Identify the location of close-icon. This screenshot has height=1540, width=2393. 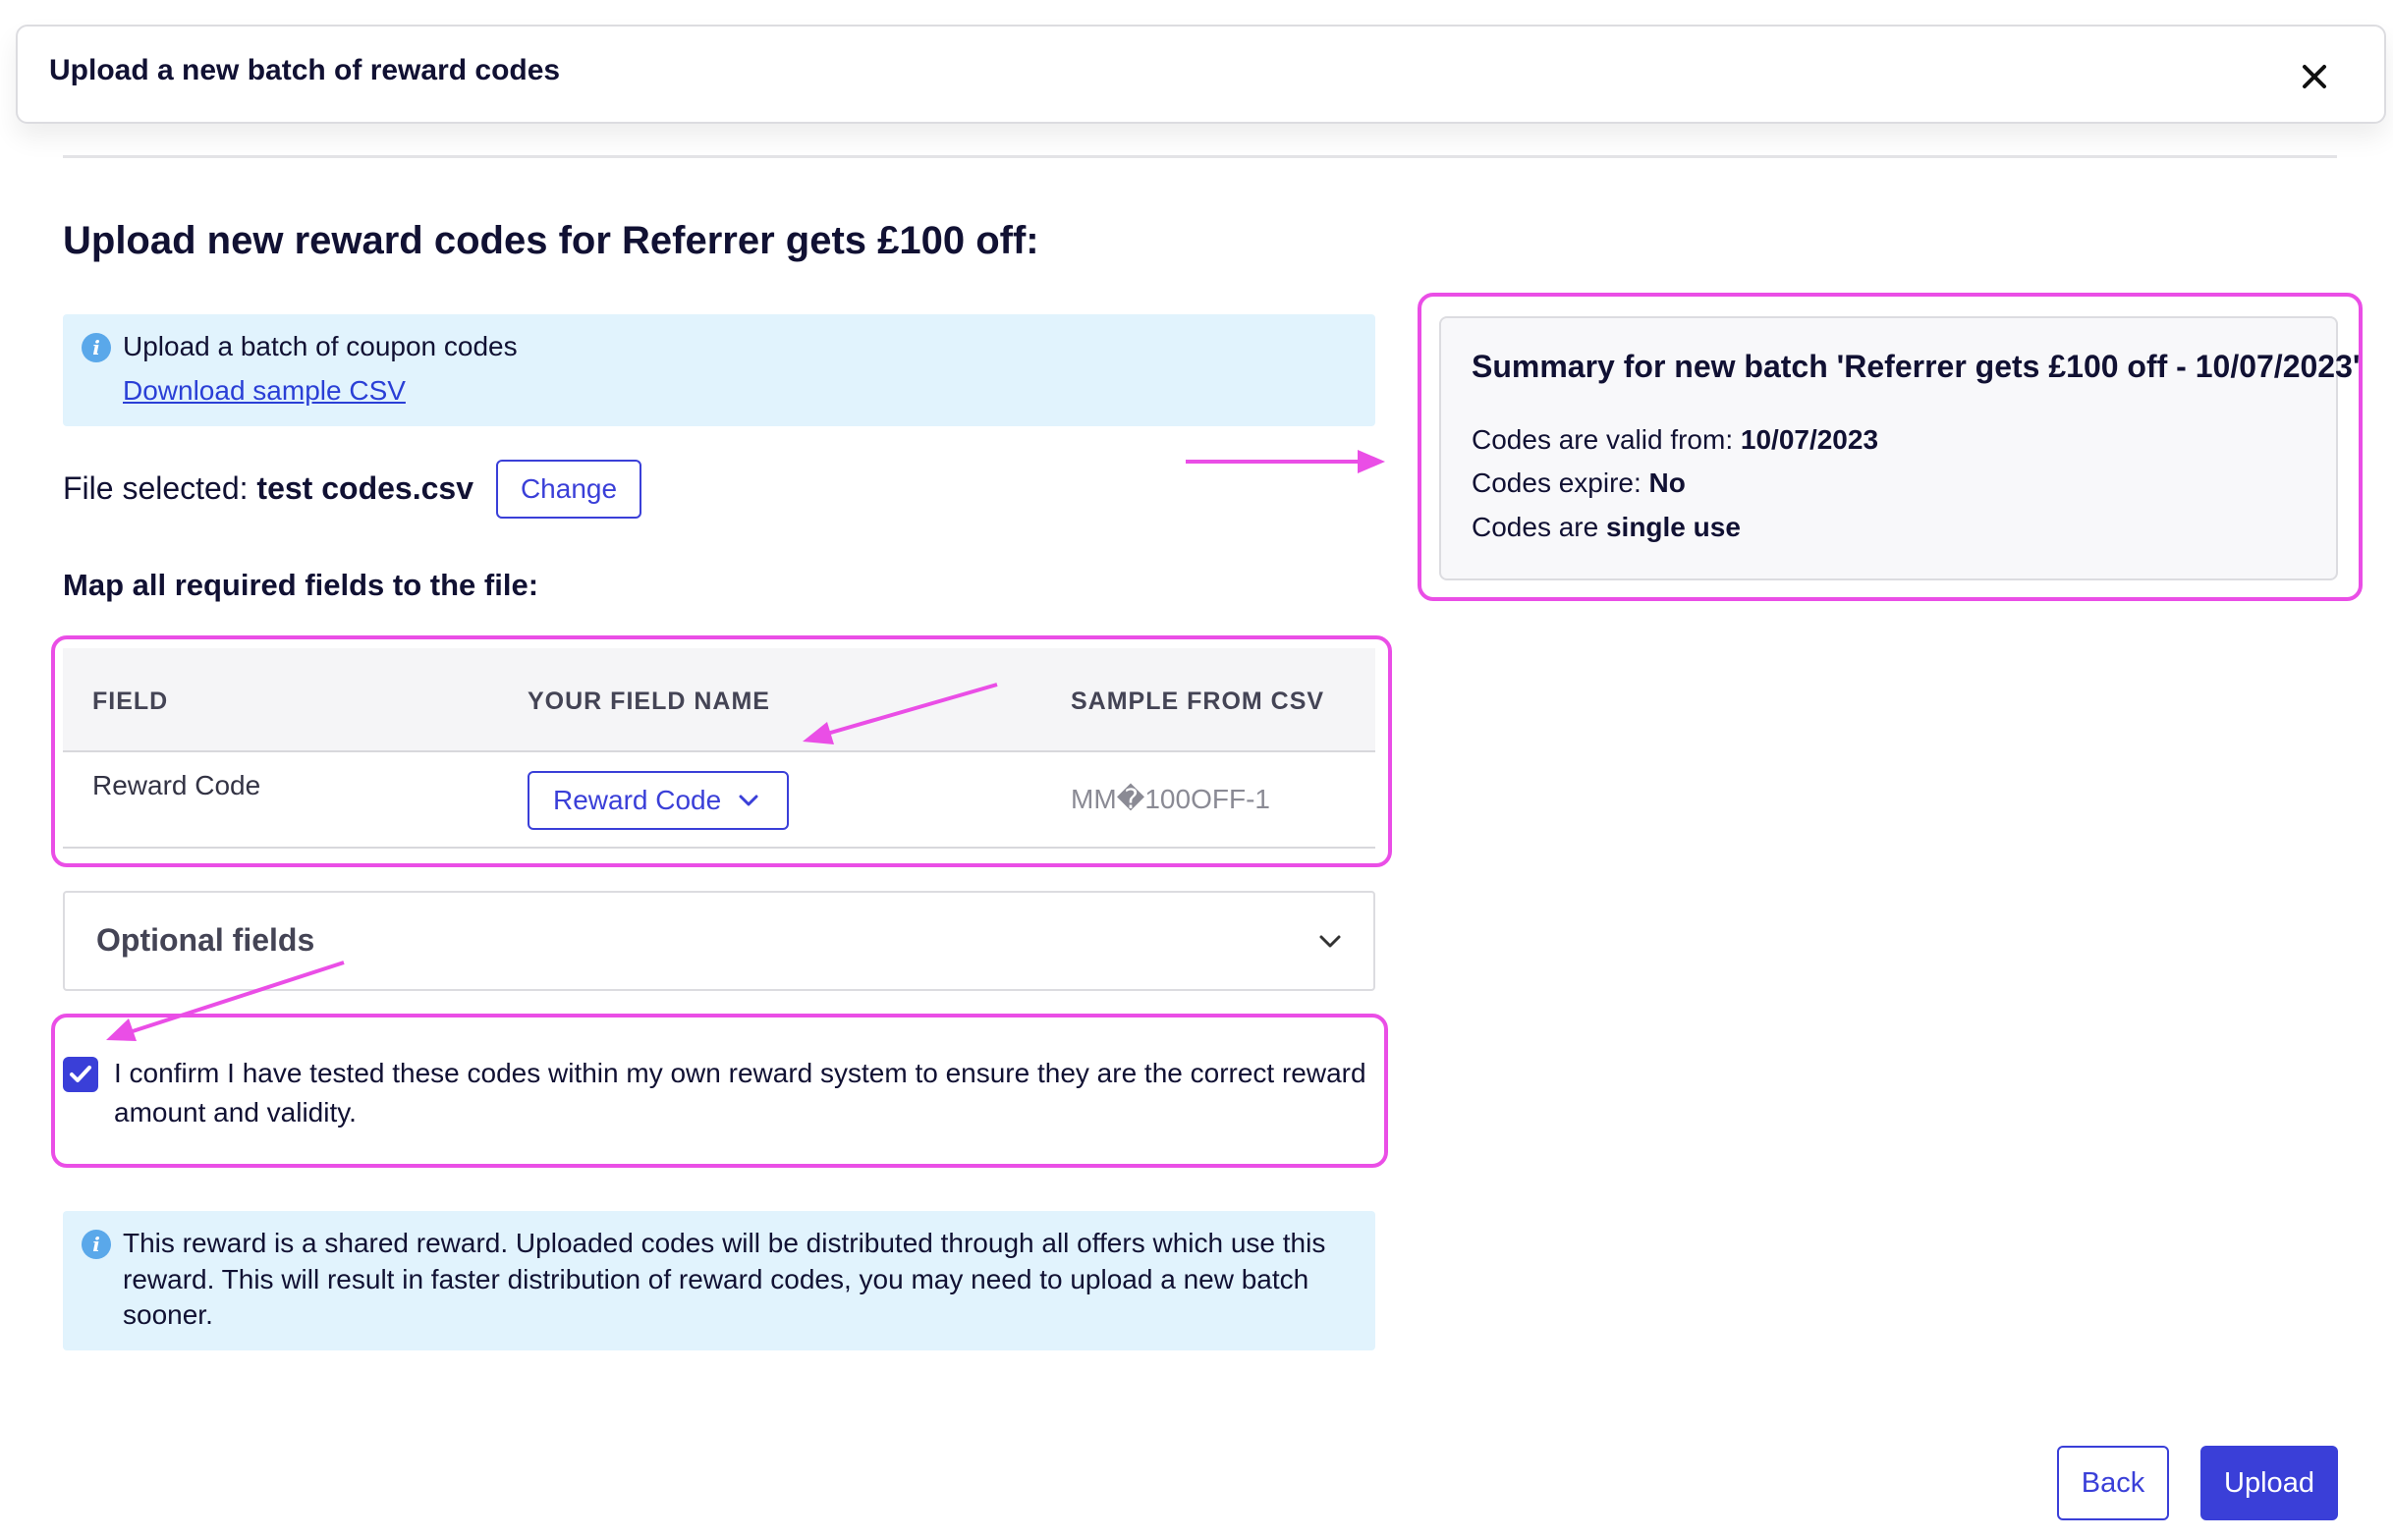
(2314, 76).